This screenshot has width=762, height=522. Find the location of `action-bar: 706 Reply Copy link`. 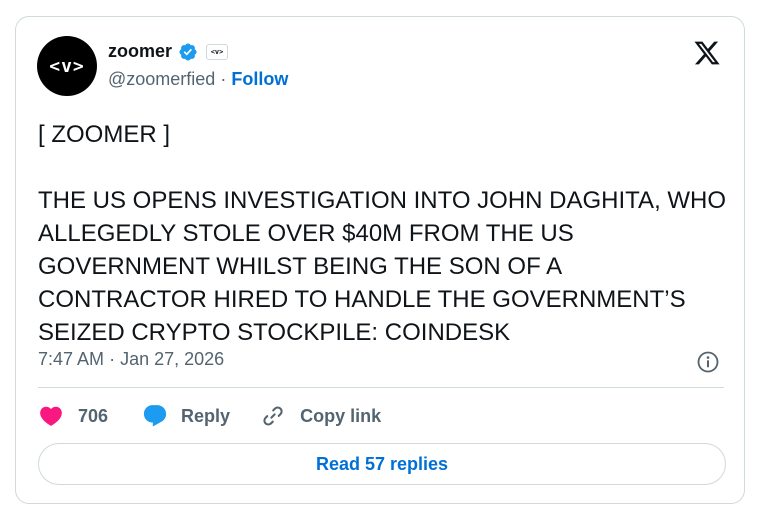

action-bar: 706 Reply Copy link is located at coordinates (209, 416).